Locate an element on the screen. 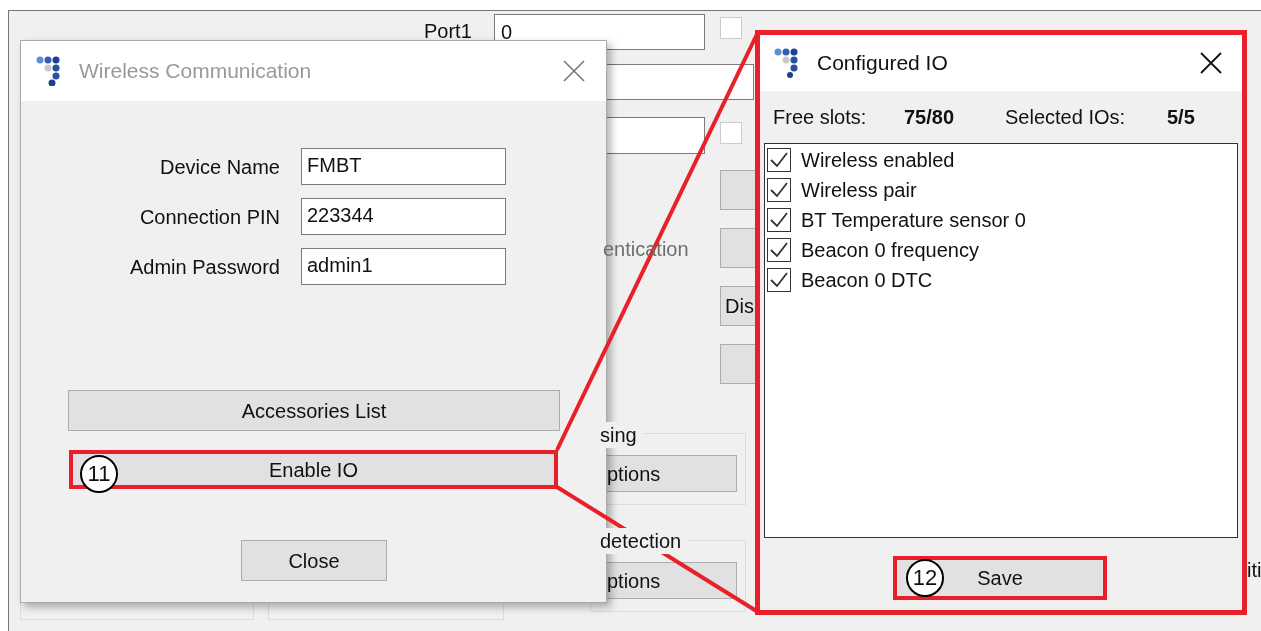 This screenshot has width=1261, height=631. field-label: Connection PIN is located at coordinates (209, 217).